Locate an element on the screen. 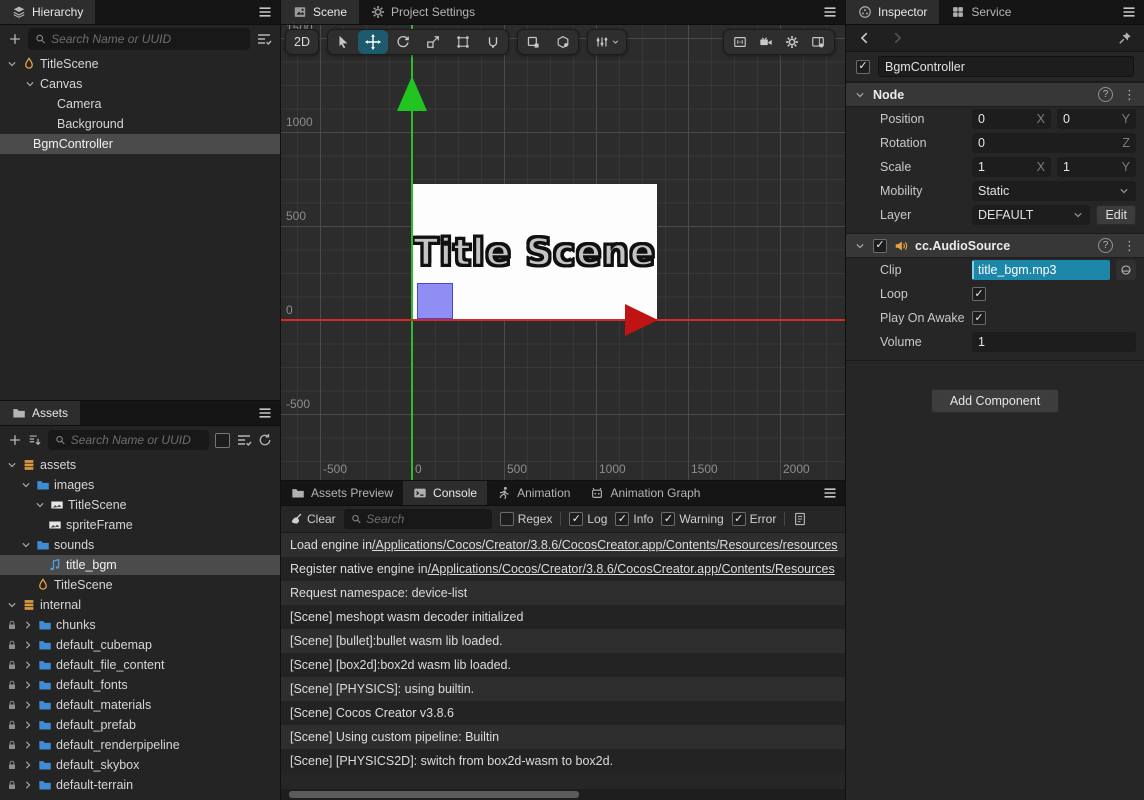 The height and width of the screenshot is (800, 1144). asset-row-internal: internal is located at coordinates (140, 605).